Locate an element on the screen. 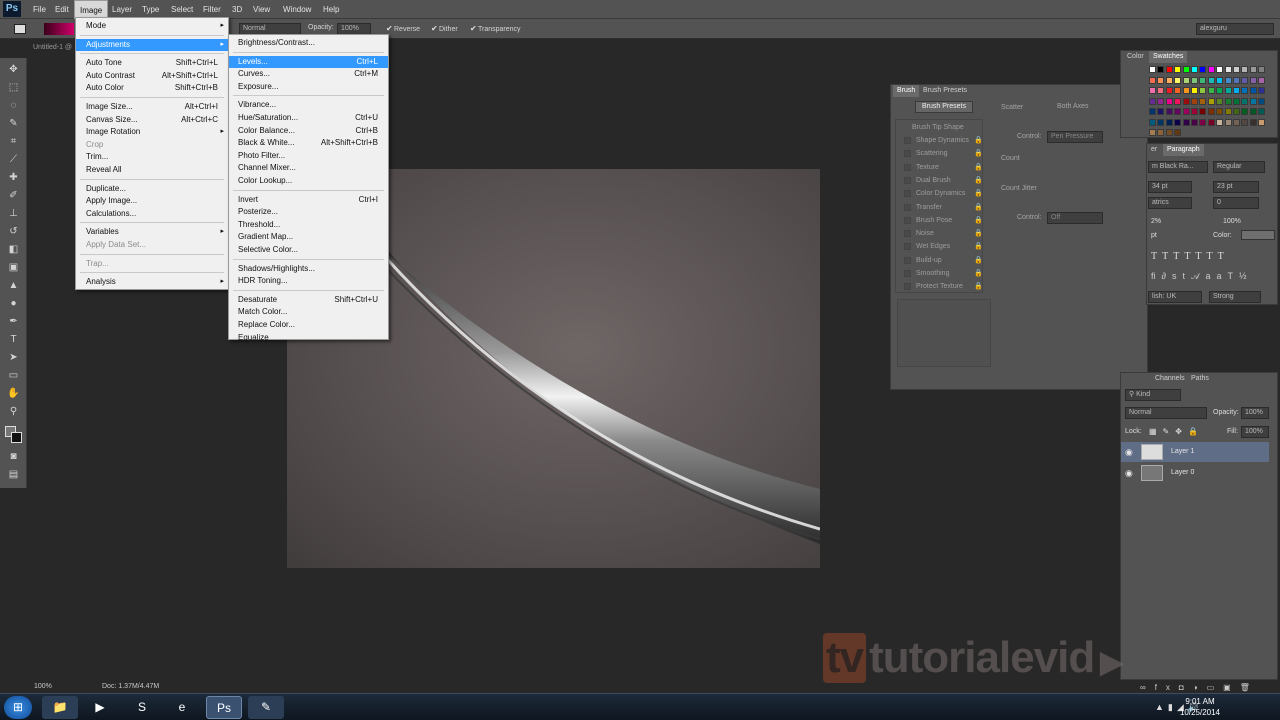  tab-color: Color is located at coordinates (1135, 57).